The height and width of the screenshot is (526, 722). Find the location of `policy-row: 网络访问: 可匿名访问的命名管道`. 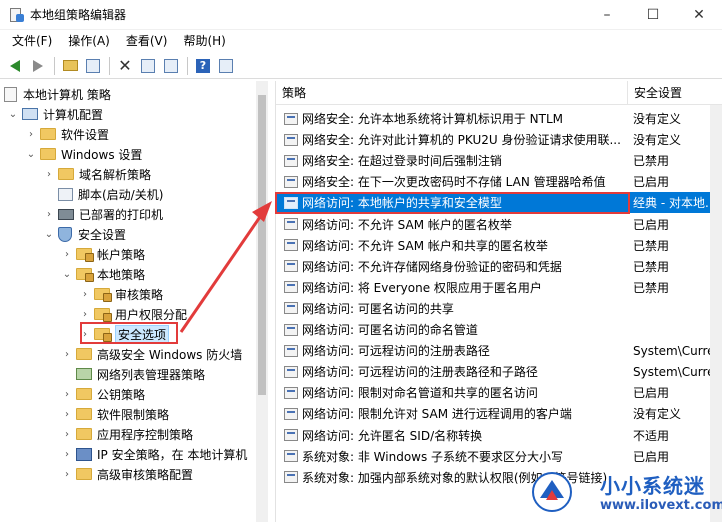

policy-row: 网络访问: 可匿名访问的命名管道 is located at coordinates (499, 329).